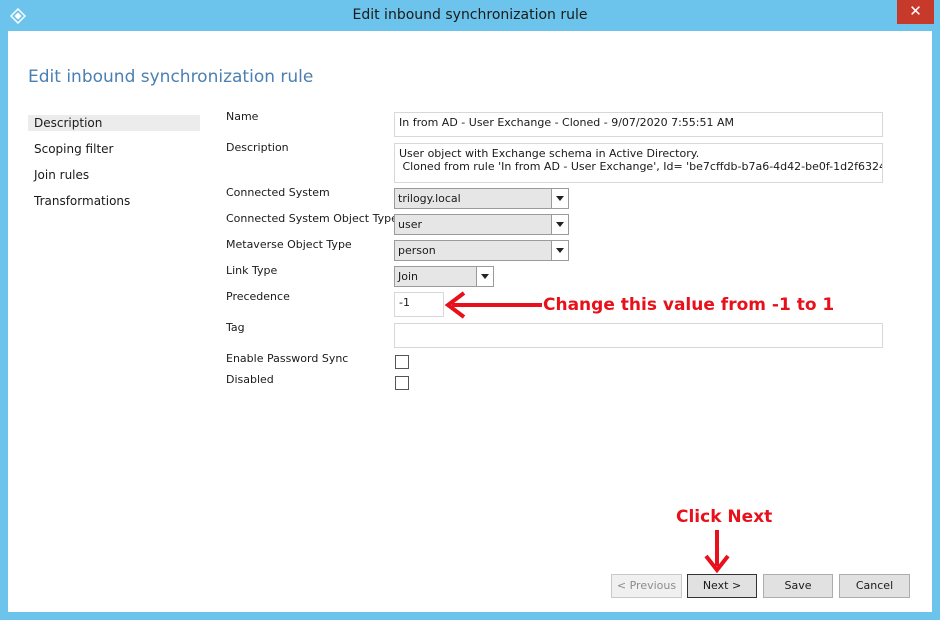  I want to click on precedence-field: -1, so click(419, 304).